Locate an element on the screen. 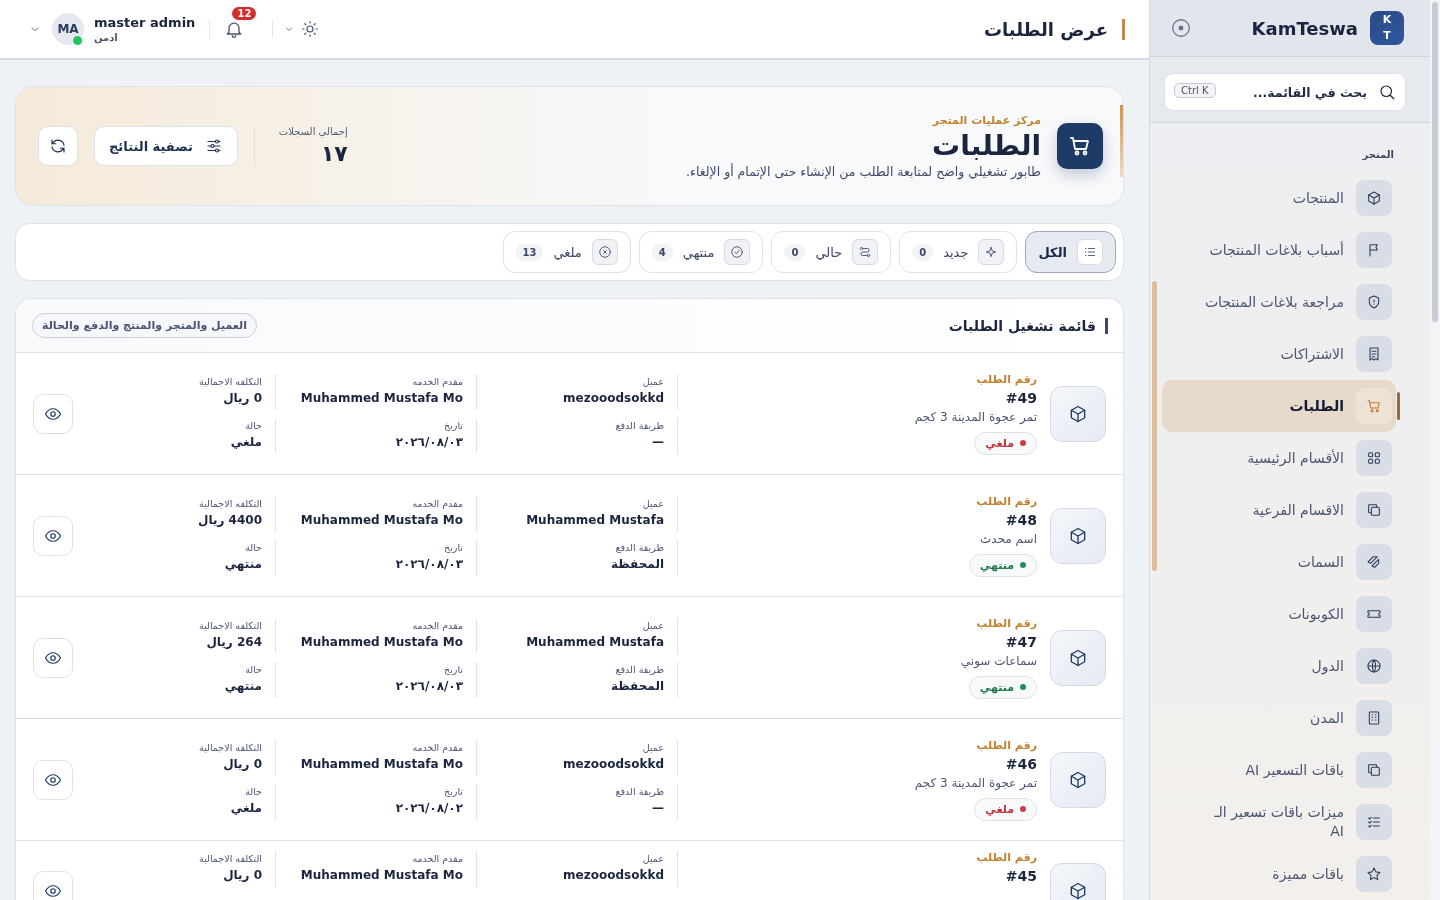  checklist-icon is located at coordinates (1374, 822).